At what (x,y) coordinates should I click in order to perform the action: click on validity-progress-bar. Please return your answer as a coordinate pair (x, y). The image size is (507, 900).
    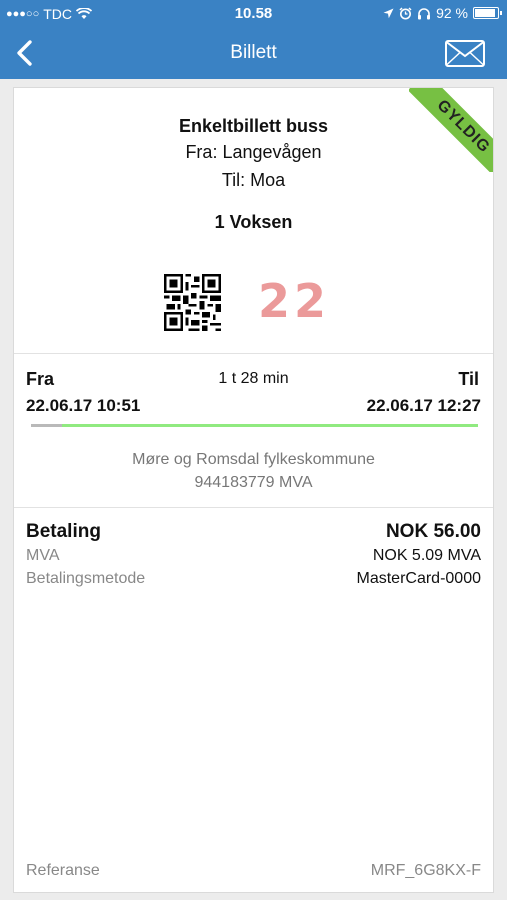
    Looking at the image, I should click on (254, 425).